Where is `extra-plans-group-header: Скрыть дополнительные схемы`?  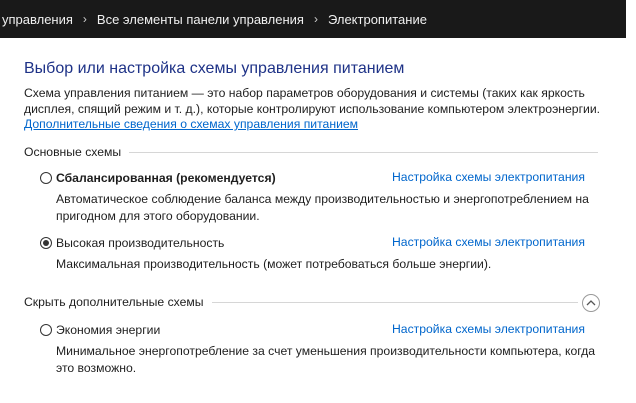
extra-plans-group-header: Скрыть дополнительные схемы is located at coordinates (301, 302).